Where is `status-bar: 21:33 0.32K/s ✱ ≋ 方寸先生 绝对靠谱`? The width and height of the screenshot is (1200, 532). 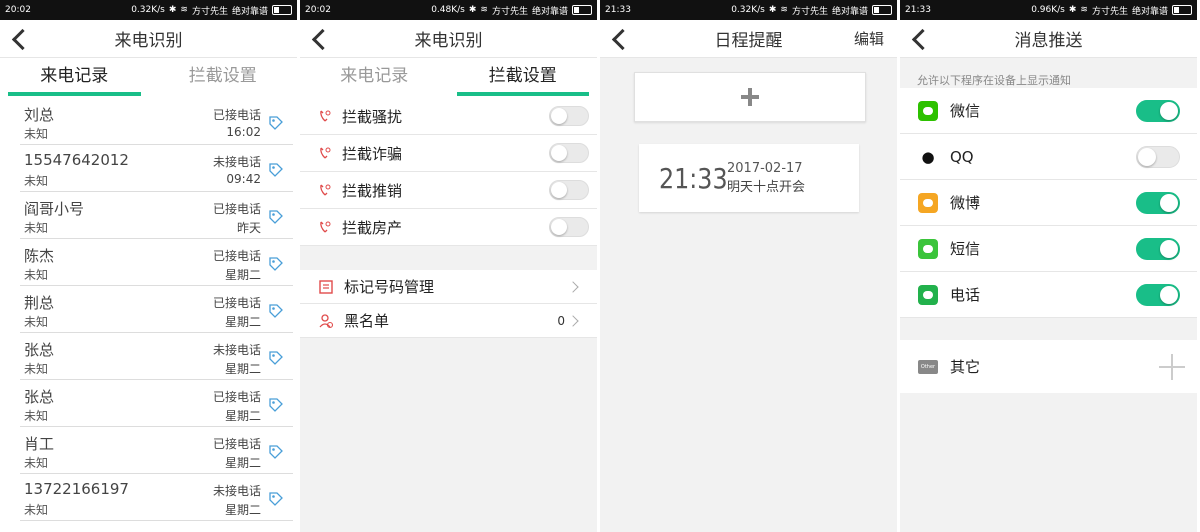
status-bar: 21:33 0.32K/s ✱ ≋ 方寸先生 绝对靠谱 is located at coordinates (748, 10).